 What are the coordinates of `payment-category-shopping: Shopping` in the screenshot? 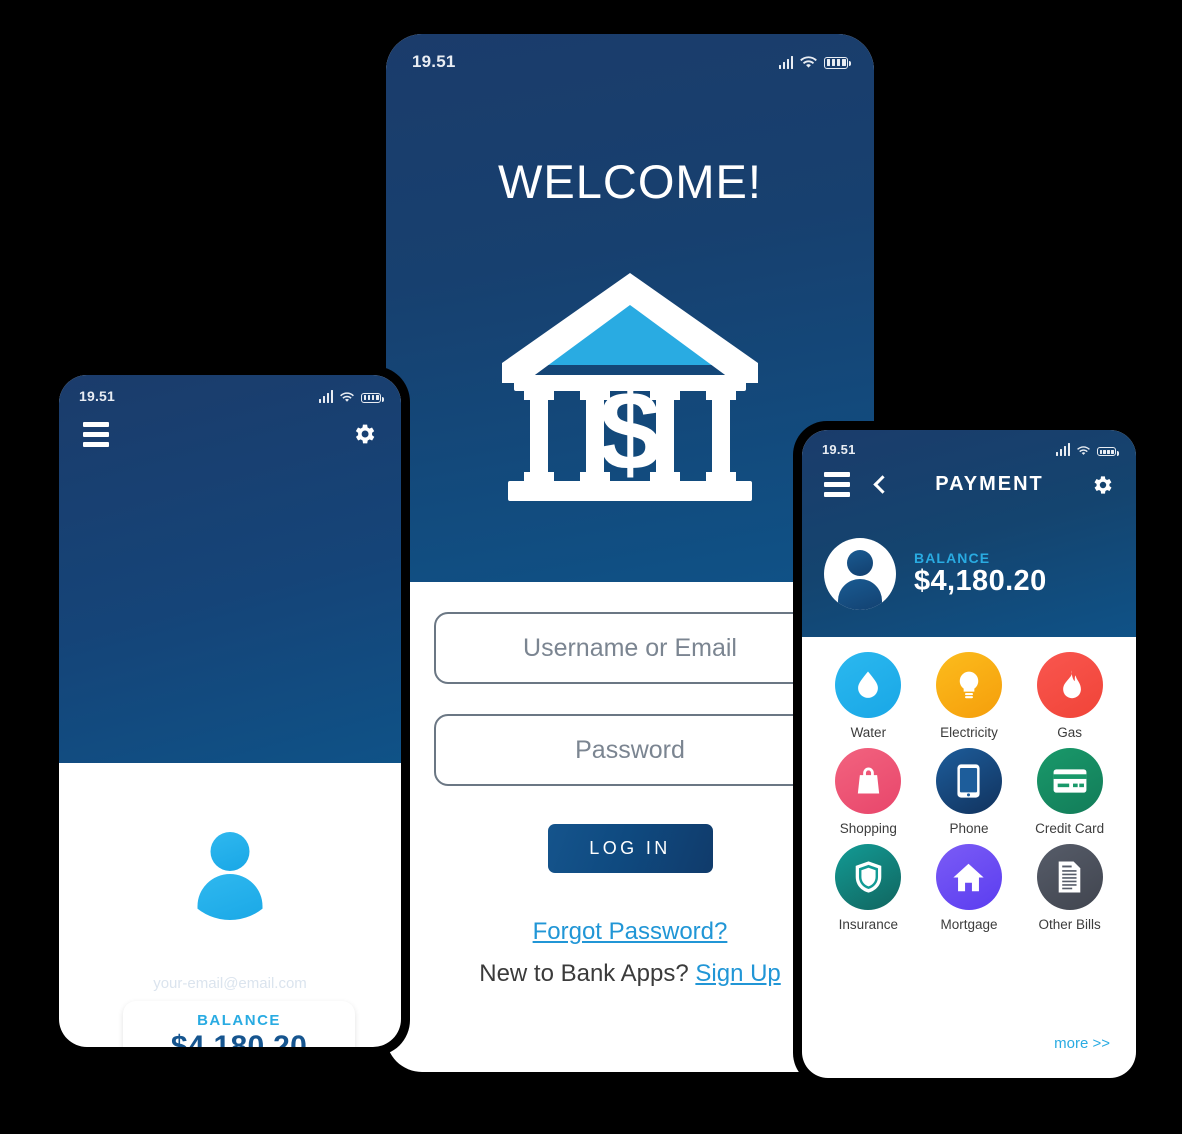 It's located at (868, 792).